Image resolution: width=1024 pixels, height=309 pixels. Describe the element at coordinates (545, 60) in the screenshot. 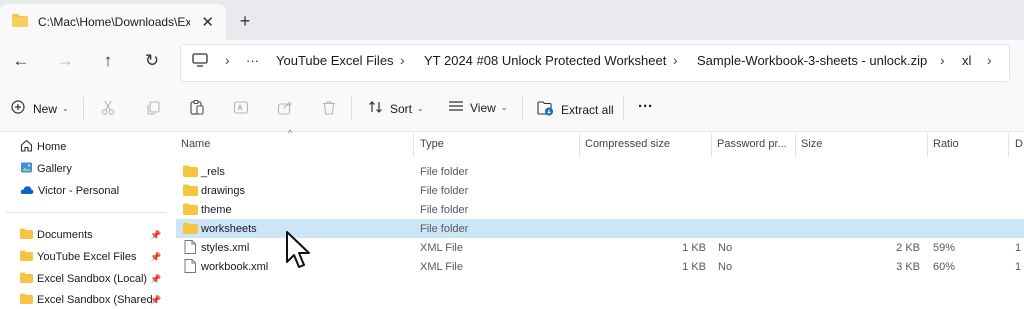

I see `breadcrumb-yt-2024: YT 2024 #08 Unlock Protected Worksheet` at that location.